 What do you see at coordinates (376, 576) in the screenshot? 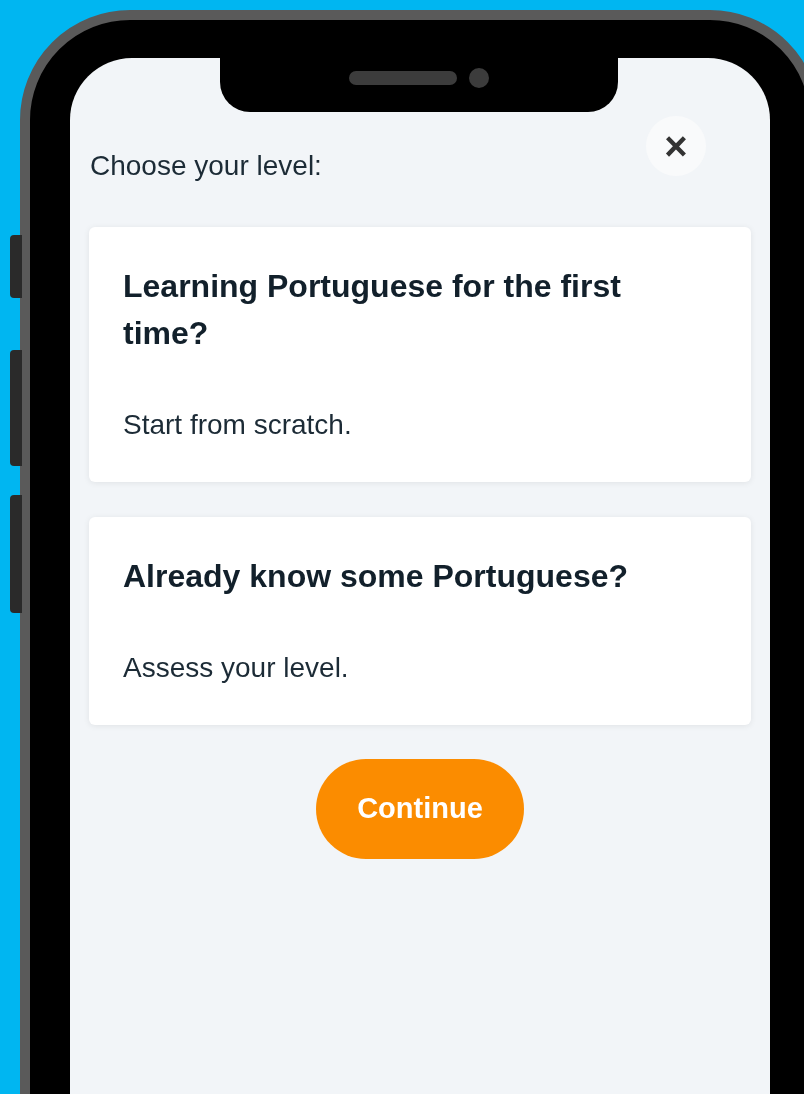
I see `option-title: Already know some Portuguese?` at bounding box center [376, 576].